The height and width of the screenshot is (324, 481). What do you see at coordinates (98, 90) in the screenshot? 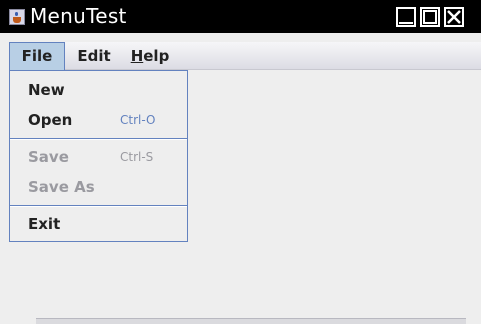
I see `menu-item-new: New` at bounding box center [98, 90].